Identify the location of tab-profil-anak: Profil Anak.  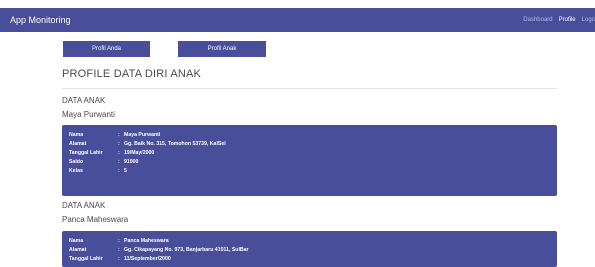
(222, 49).